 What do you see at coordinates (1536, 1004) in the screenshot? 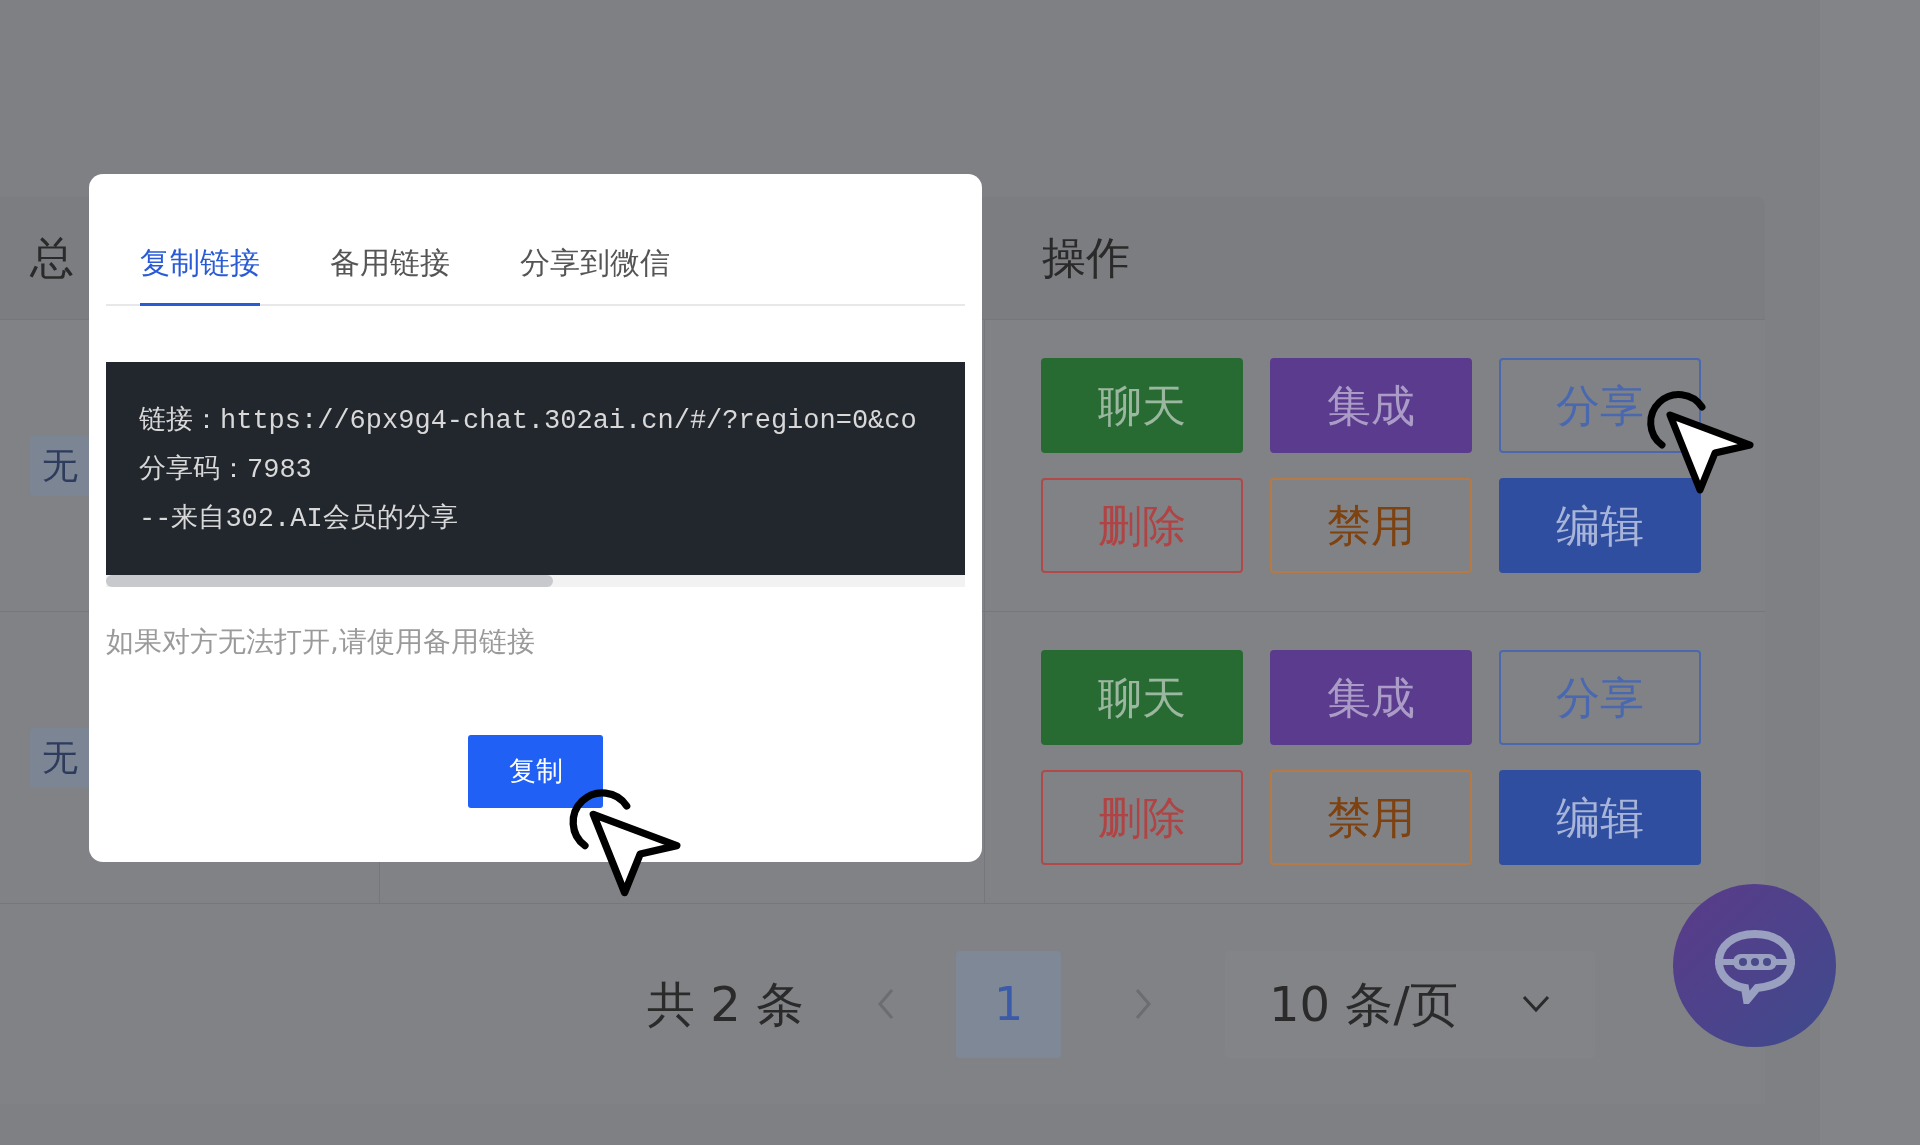
I see `chevron-down-icon` at bounding box center [1536, 1004].